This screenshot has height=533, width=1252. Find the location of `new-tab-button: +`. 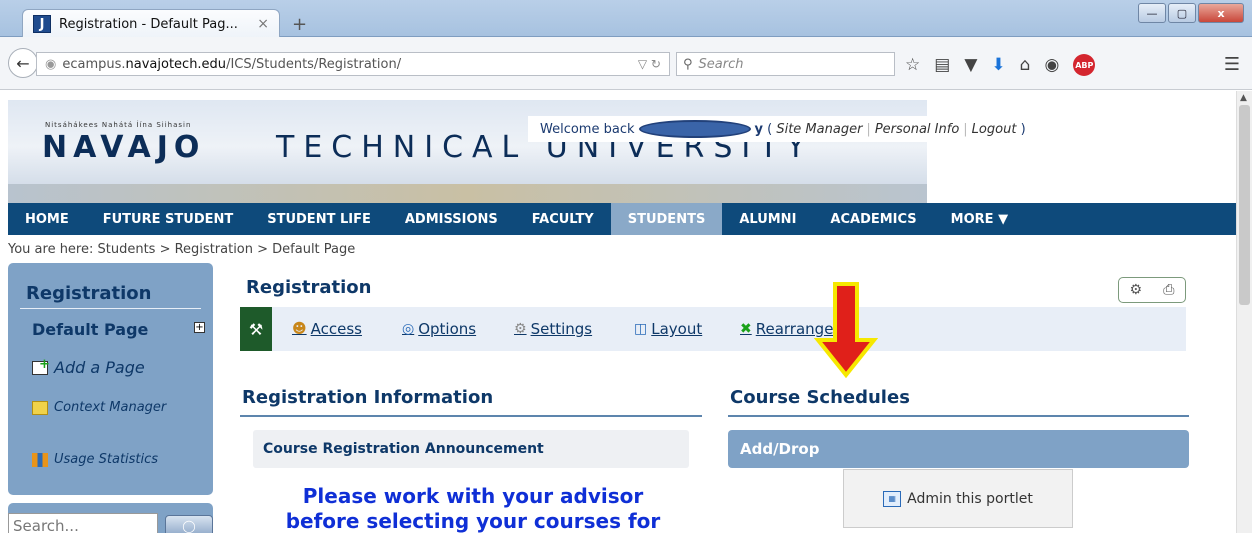

new-tab-button: + is located at coordinates (299, 24).